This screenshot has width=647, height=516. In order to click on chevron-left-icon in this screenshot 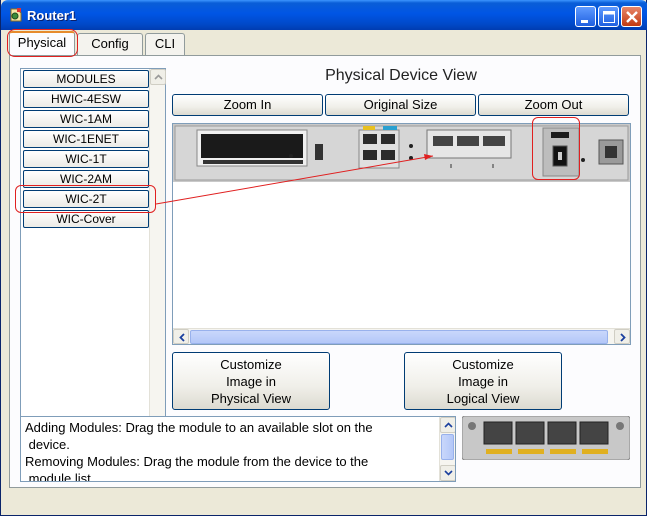, I will do `click(182, 337)`.